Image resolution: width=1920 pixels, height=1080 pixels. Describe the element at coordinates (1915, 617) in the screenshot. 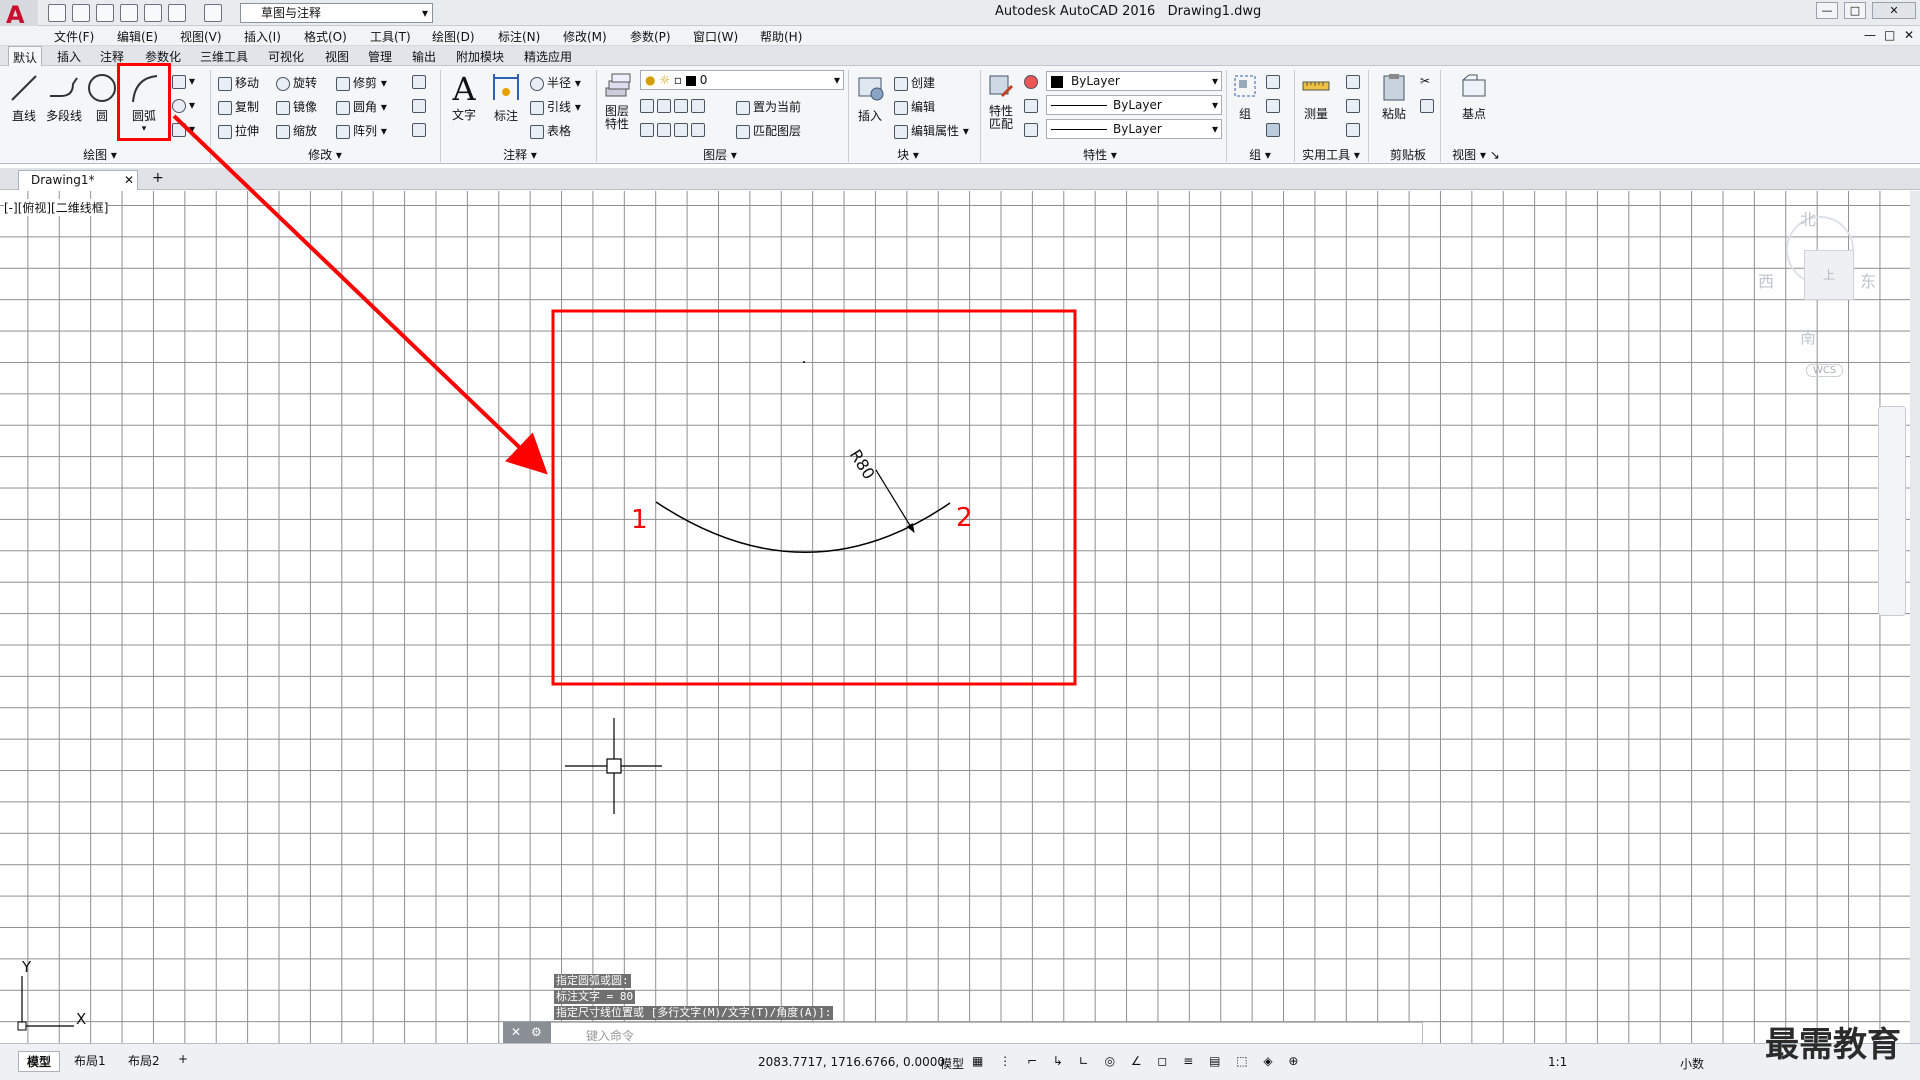

I see `vertical-scrollbar` at that location.